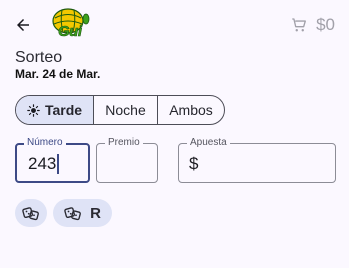  I want to click on segment-label-tarde: Tarde, so click(63, 110).